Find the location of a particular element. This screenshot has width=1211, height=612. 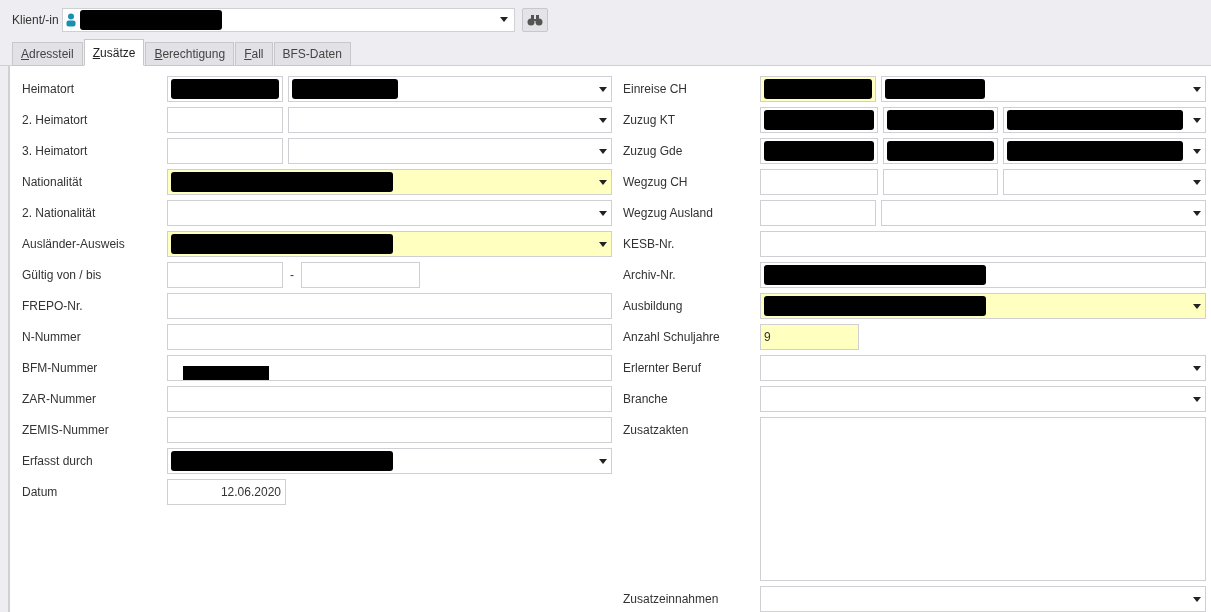

field-label: Gültig von / bis is located at coordinates (62, 275).